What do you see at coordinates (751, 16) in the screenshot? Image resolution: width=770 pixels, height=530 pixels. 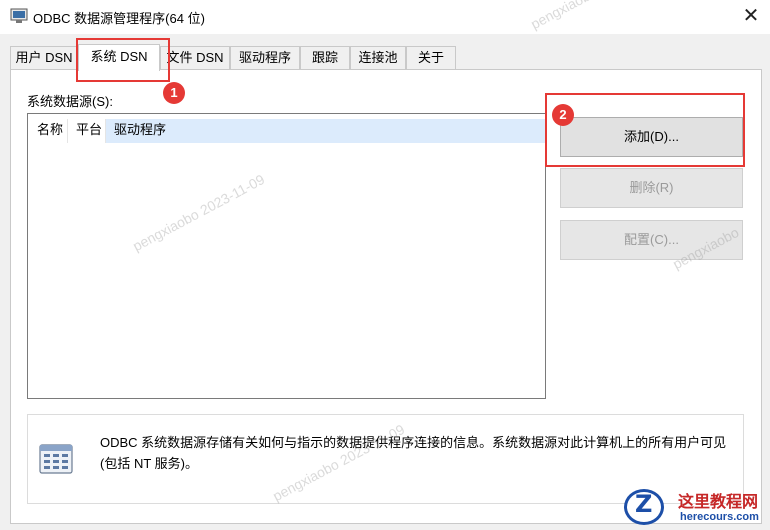 I see `close-button: ✕` at bounding box center [751, 16].